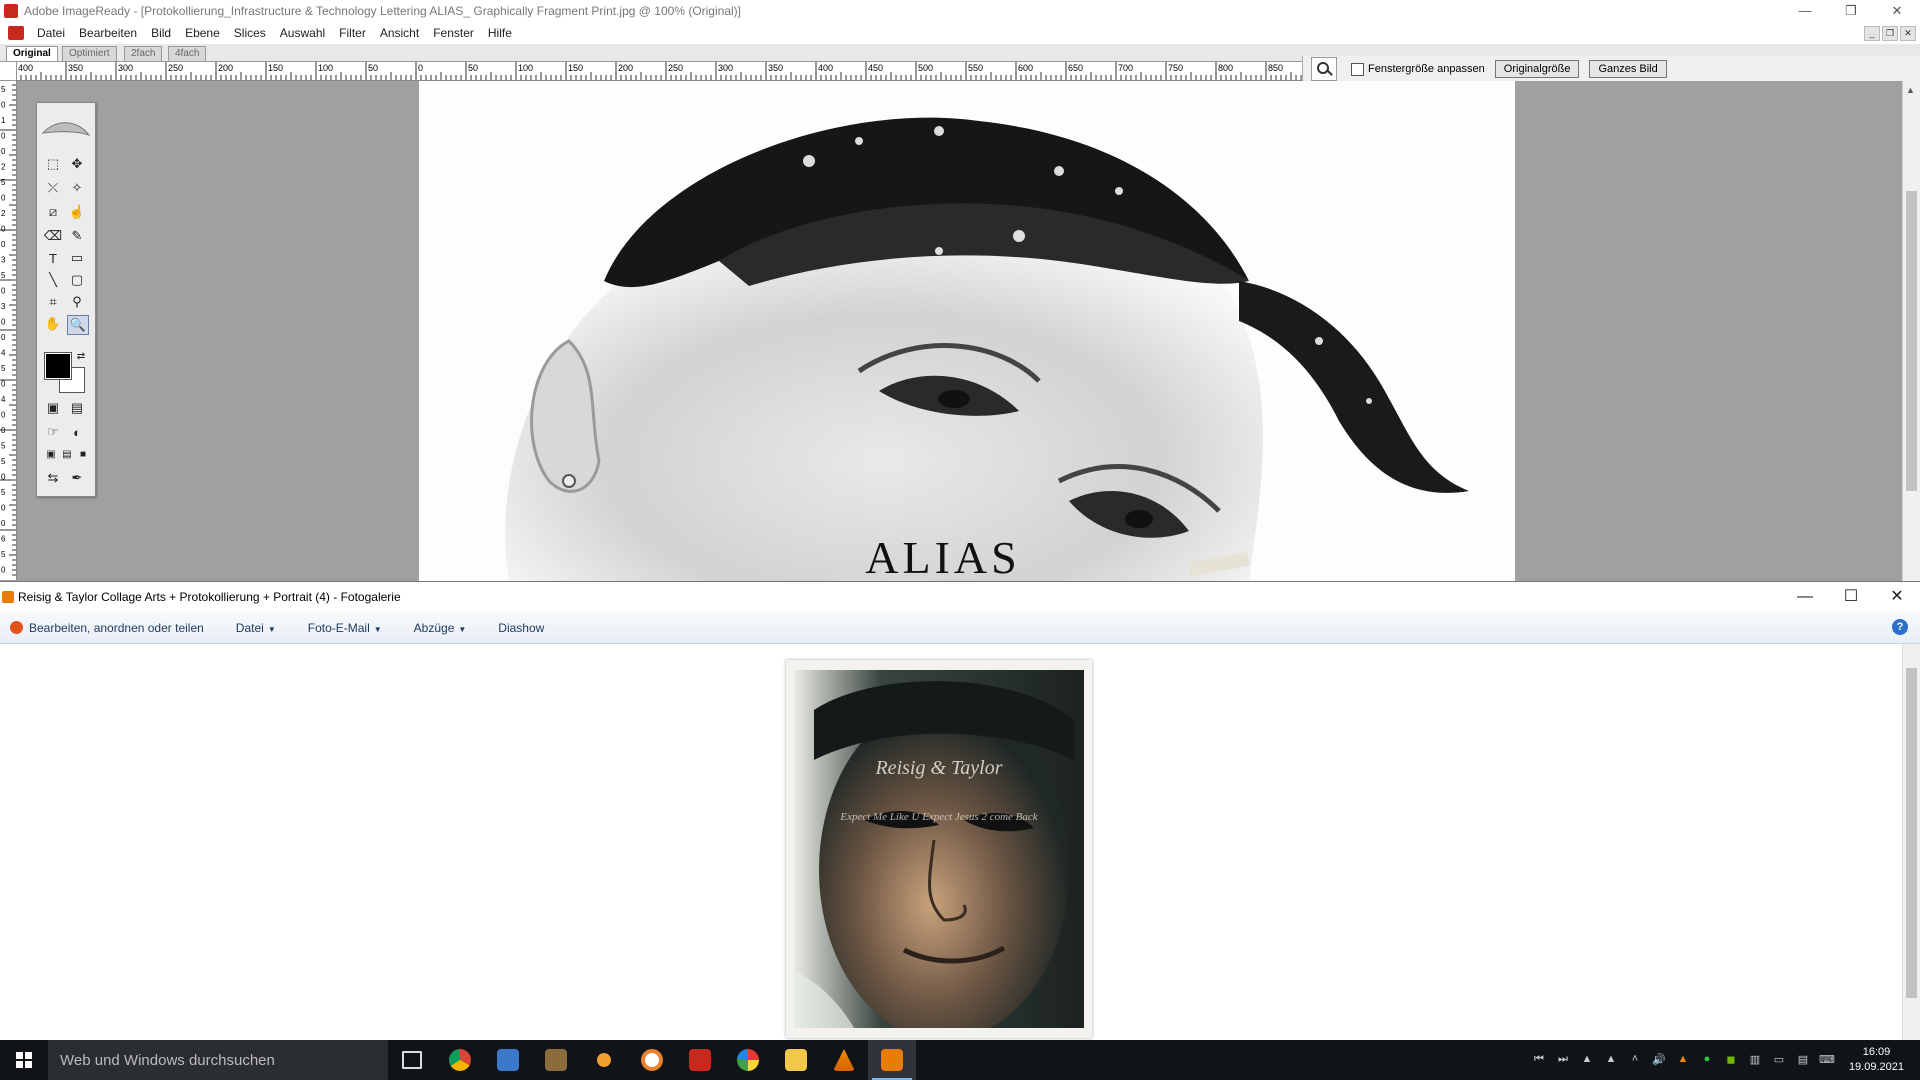 This screenshot has width=1920, height=1080. I want to click on task-view-button, so click(412, 1060).